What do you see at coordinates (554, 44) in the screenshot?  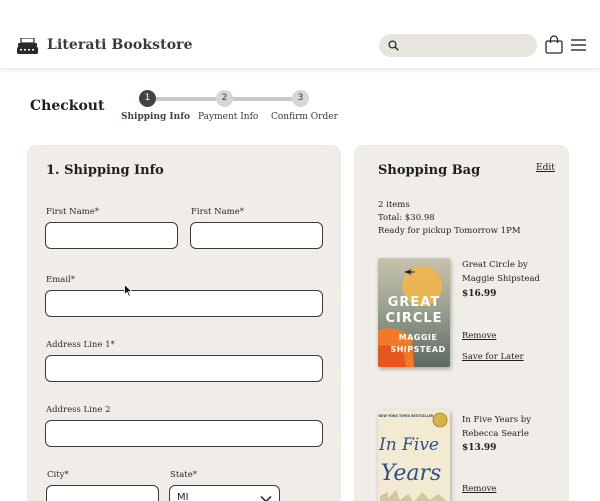 I see `shopping-bag-icon` at bounding box center [554, 44].